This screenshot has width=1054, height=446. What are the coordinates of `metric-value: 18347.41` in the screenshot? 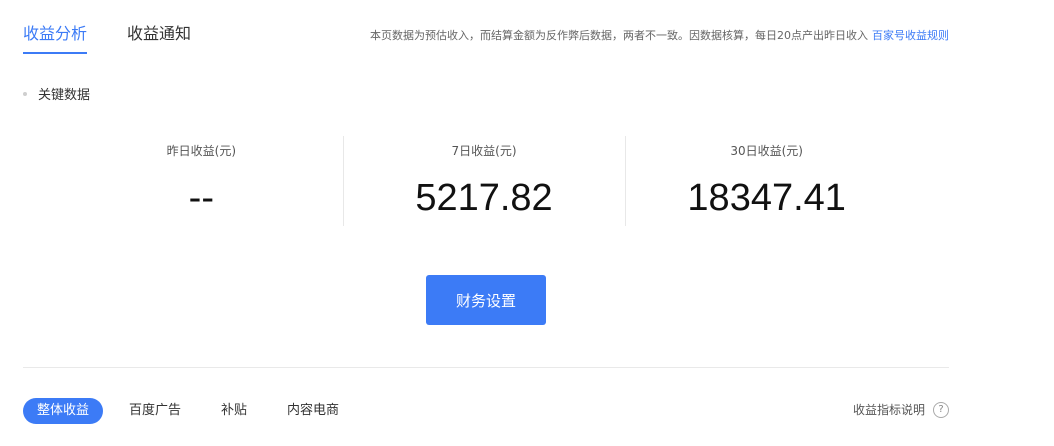 It's located at (766, 198).